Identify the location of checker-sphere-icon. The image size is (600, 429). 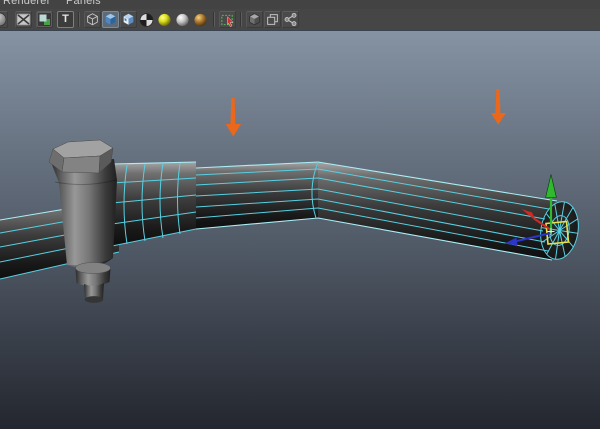
(146, 19).